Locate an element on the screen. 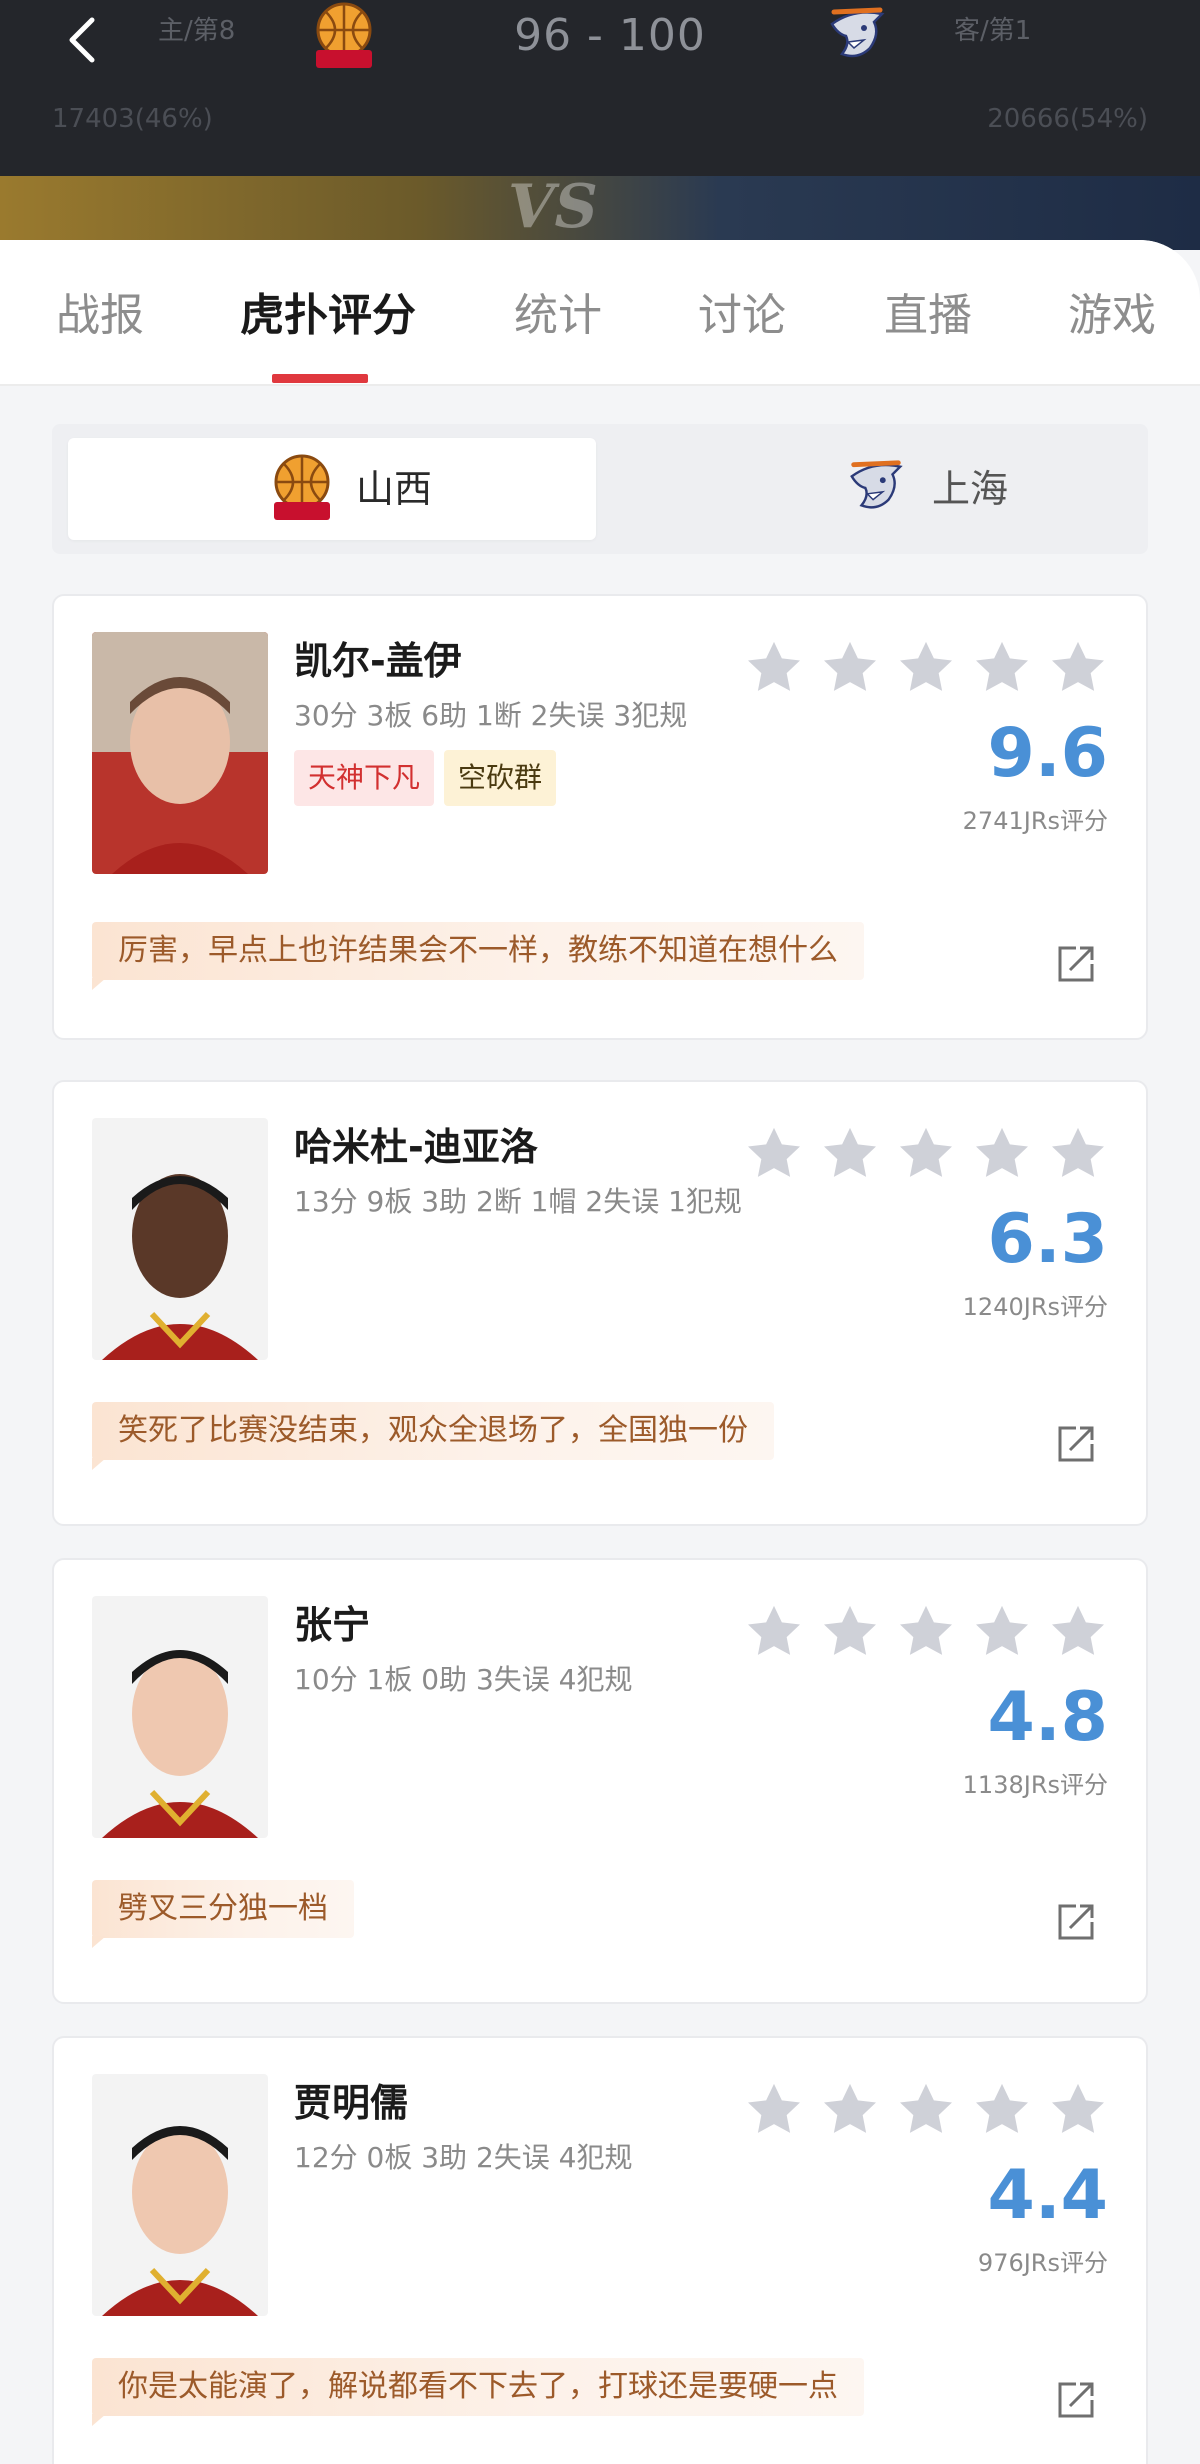  team-option-home-label: 山西 is located at coordinates (394, 489).